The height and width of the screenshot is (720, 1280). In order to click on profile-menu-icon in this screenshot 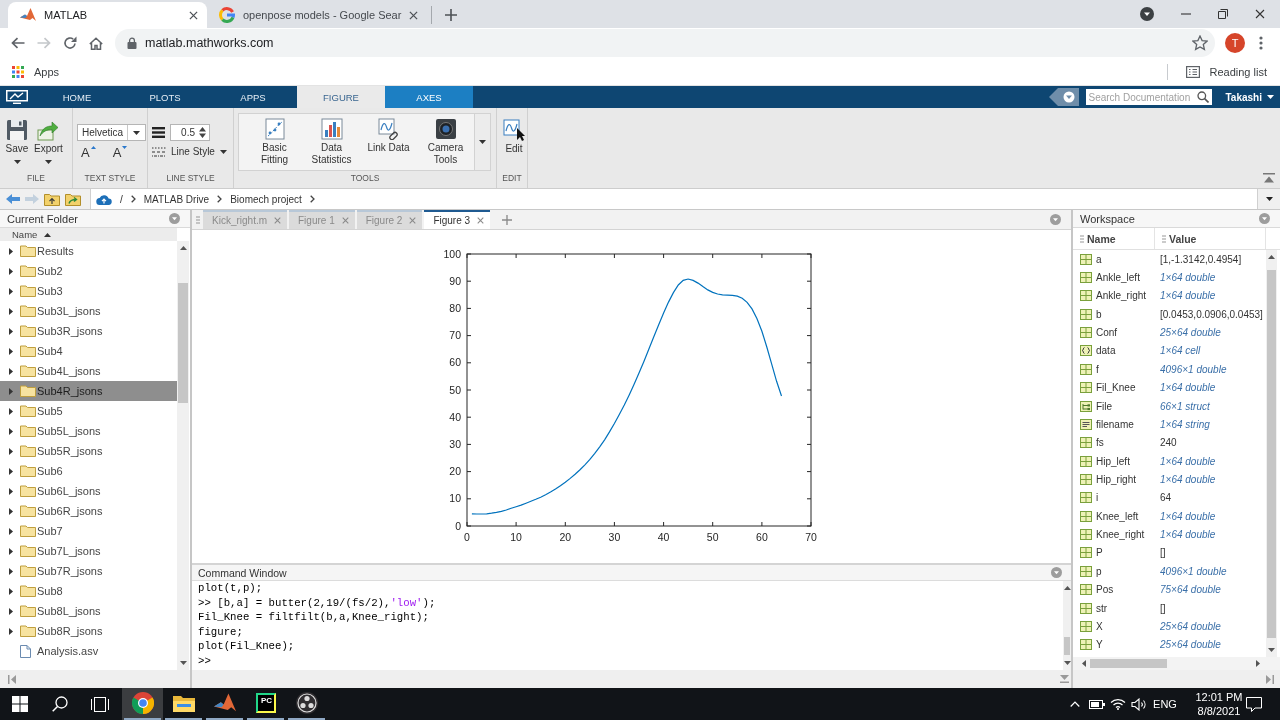, I will do `click(1147, 14)`.